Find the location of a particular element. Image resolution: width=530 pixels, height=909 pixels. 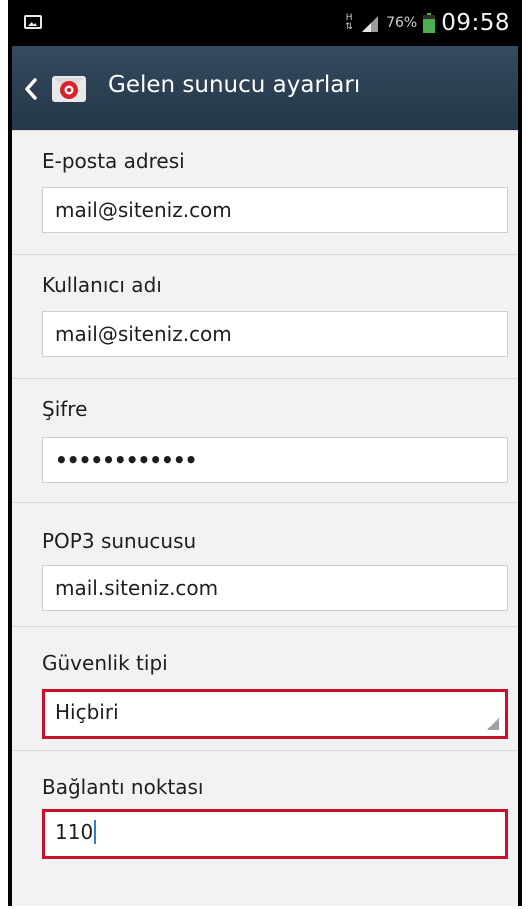

security-type-select: Hiçbiri is located at coordinates (275, 714).